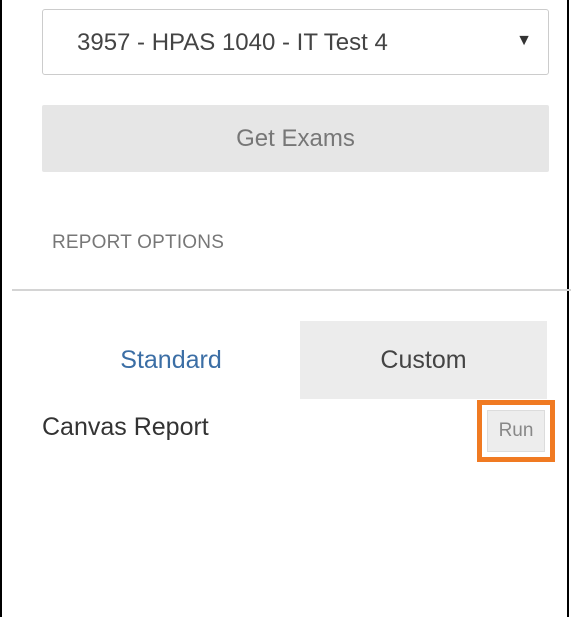  I want to click on run-button: Run, so click(516, 431).